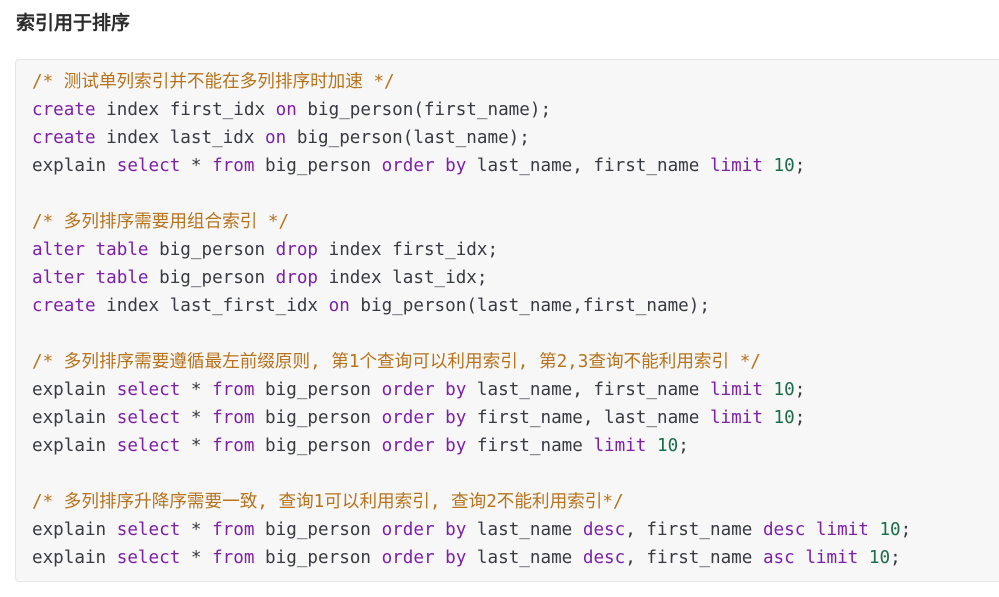 This screenshot has height=597, width=999. What do you see at coordinates (213, 82) in the screenshot?
I see `code-token-comment: /* 测试单列索引并不能在多列排序时加速 */` at bounding box center [213, 82].